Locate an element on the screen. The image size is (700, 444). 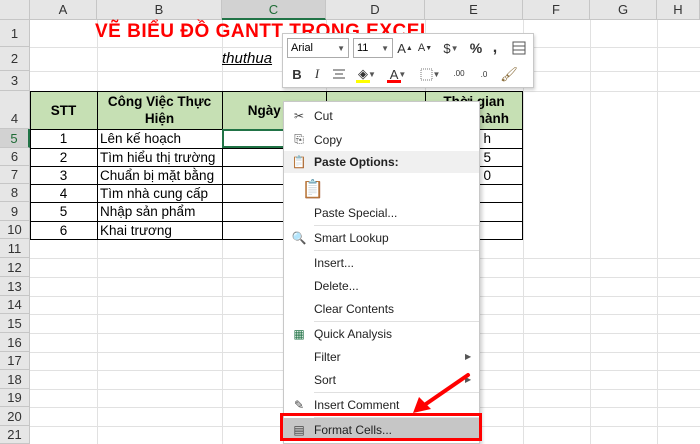
format-painter-button: 🖌 is located at coordinates (509, 74).